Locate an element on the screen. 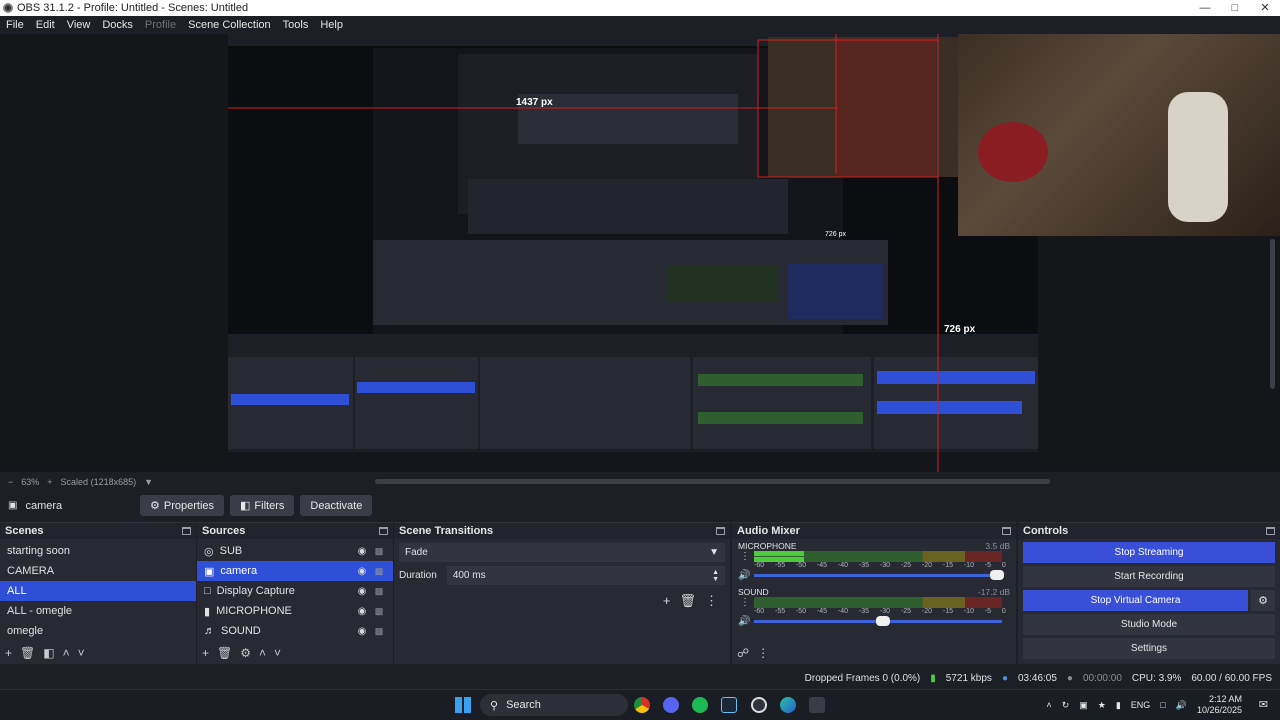 The width and height of the screenshot is (1280, 720). filters-button: ◧ Filters is located at coordinates (262, 505).